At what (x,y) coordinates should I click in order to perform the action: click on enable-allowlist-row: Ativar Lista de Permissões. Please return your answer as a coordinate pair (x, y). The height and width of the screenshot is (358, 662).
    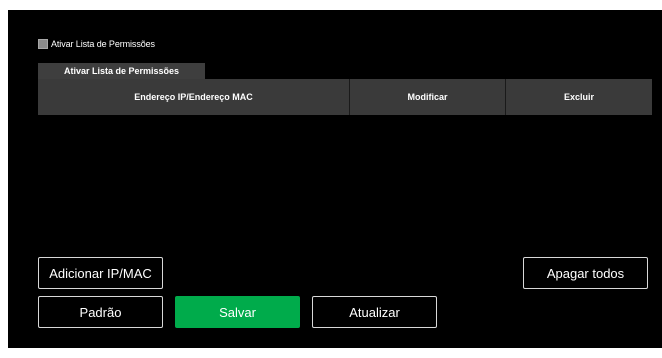
    Looking at the image, I should click on (96, 44).